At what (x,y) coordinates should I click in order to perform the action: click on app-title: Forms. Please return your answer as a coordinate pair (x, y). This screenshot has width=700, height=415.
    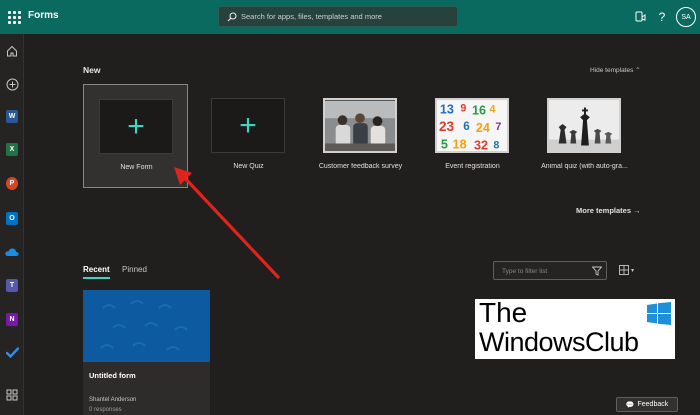
    Looking at the image, I should click on (43, 15).